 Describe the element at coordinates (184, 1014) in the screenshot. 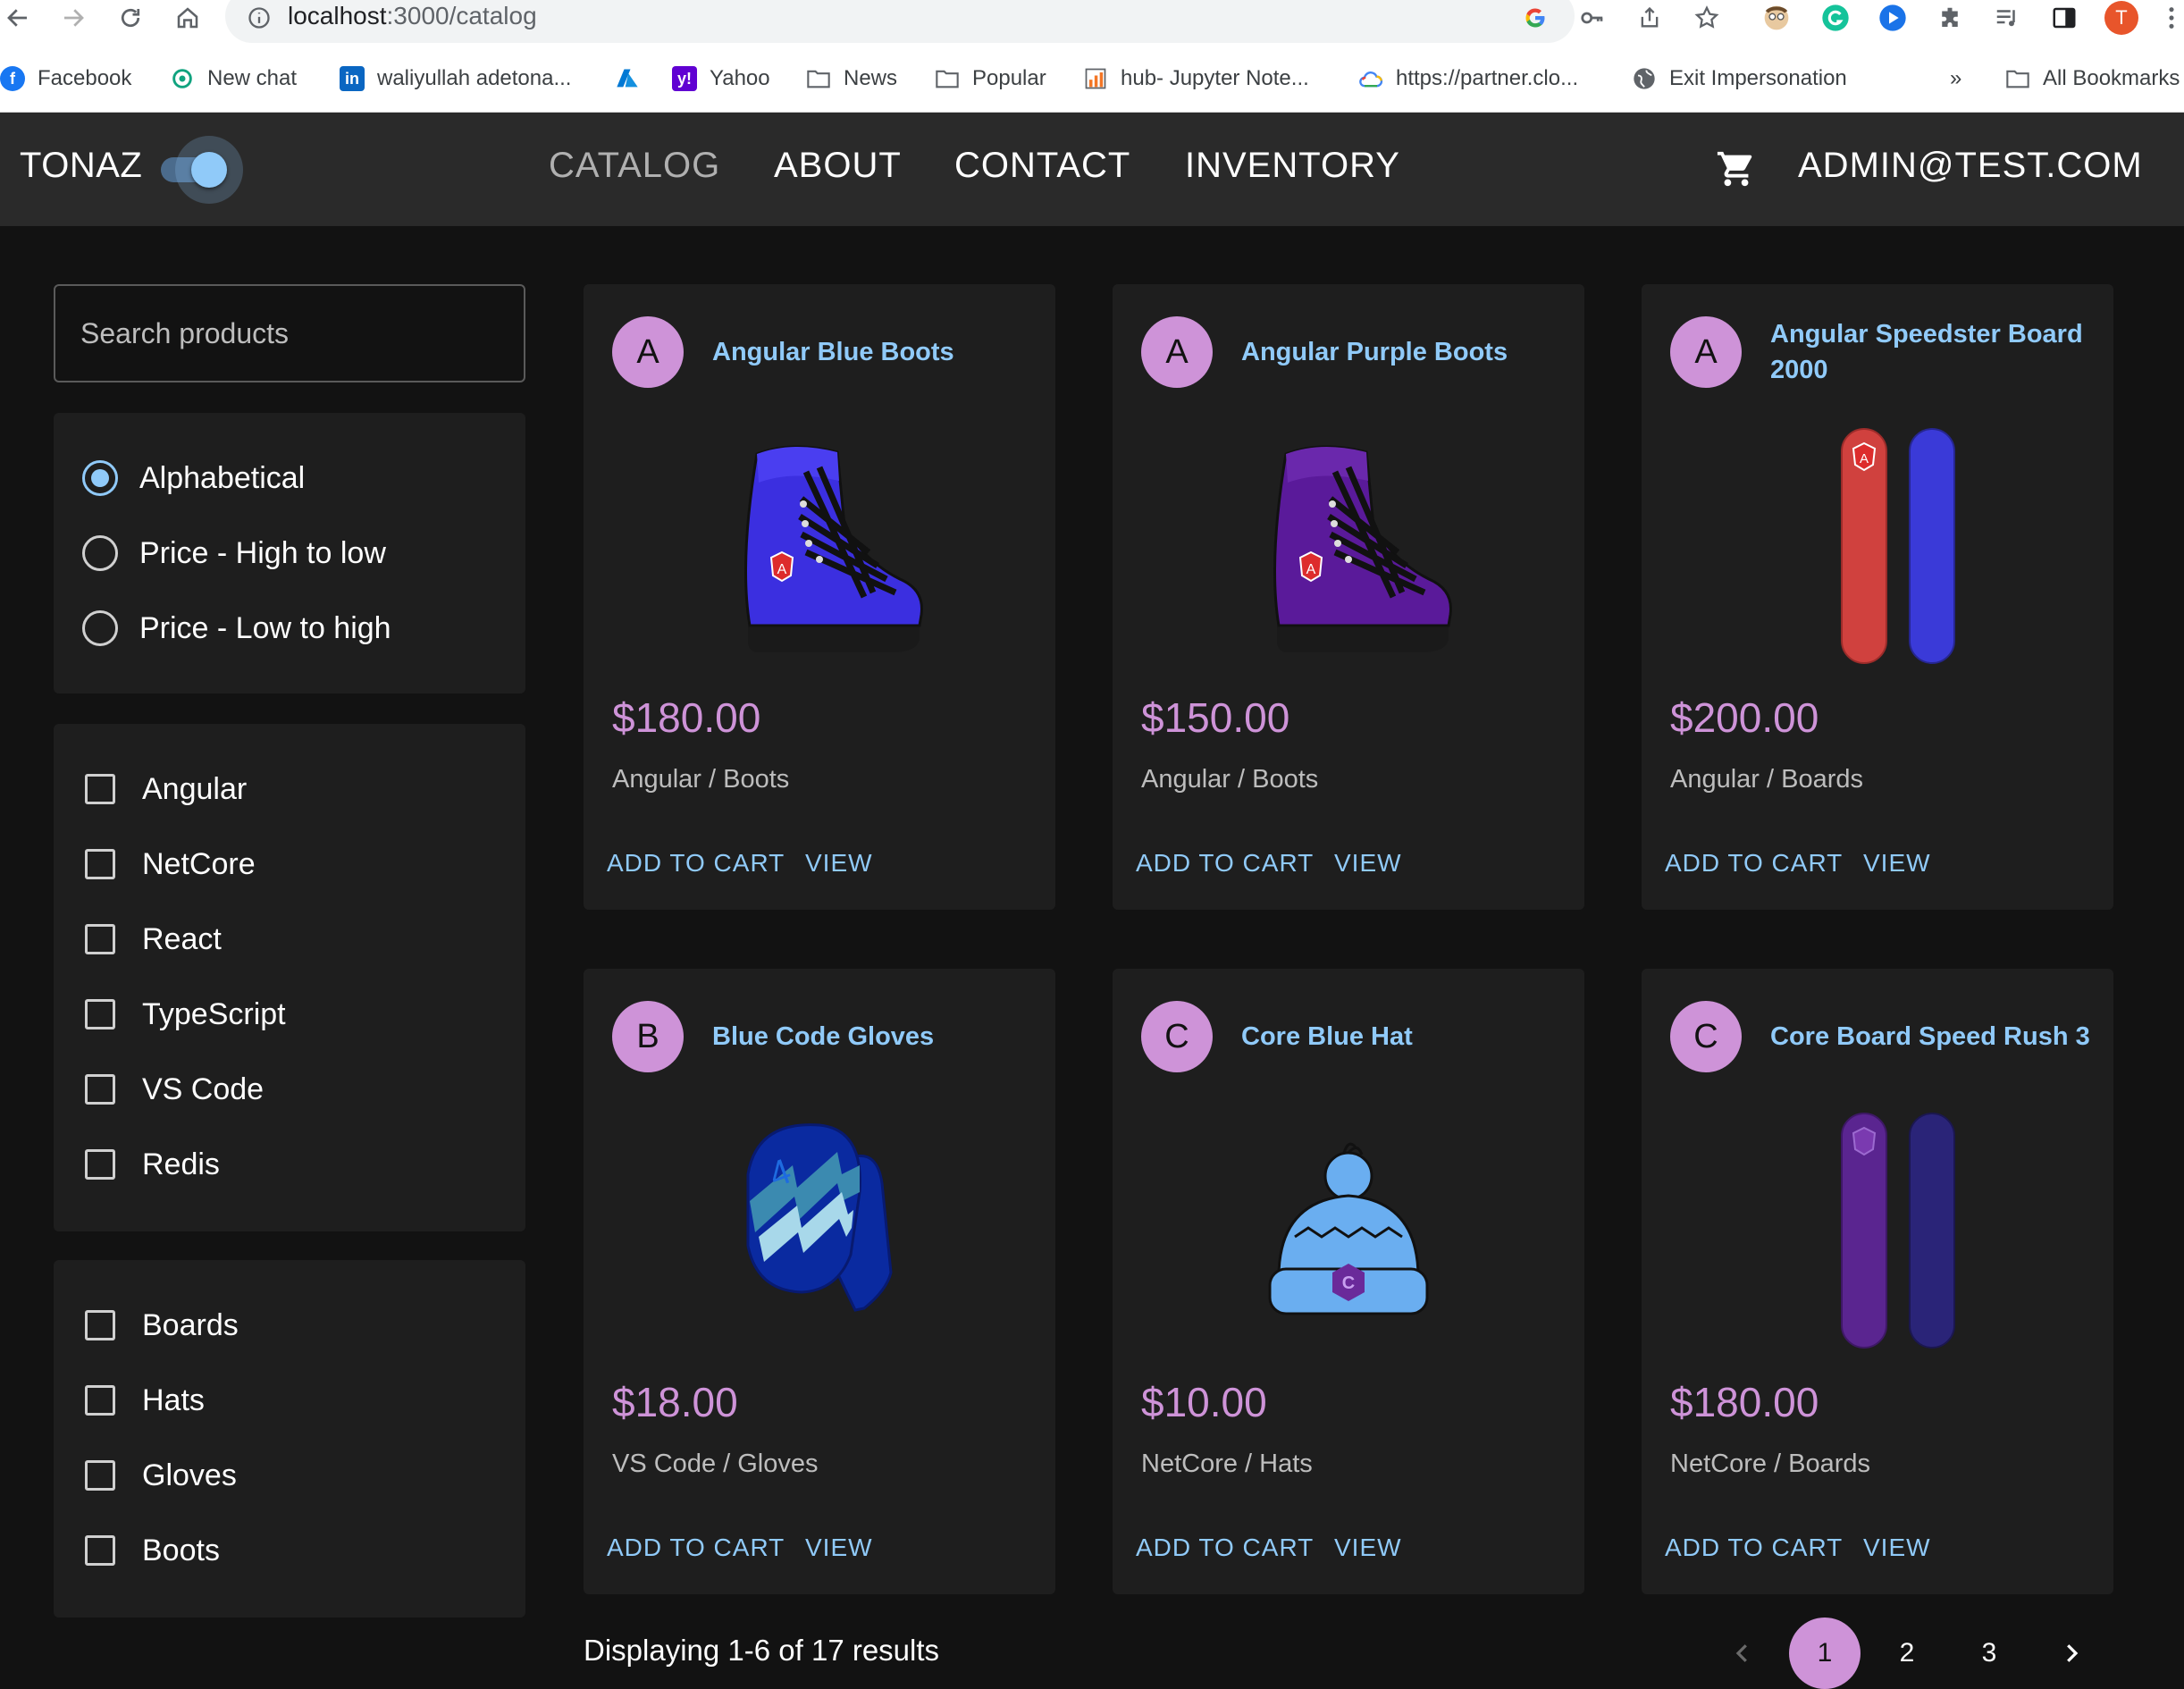

I see `brand-filter-typescript: TypeScript` at that location.